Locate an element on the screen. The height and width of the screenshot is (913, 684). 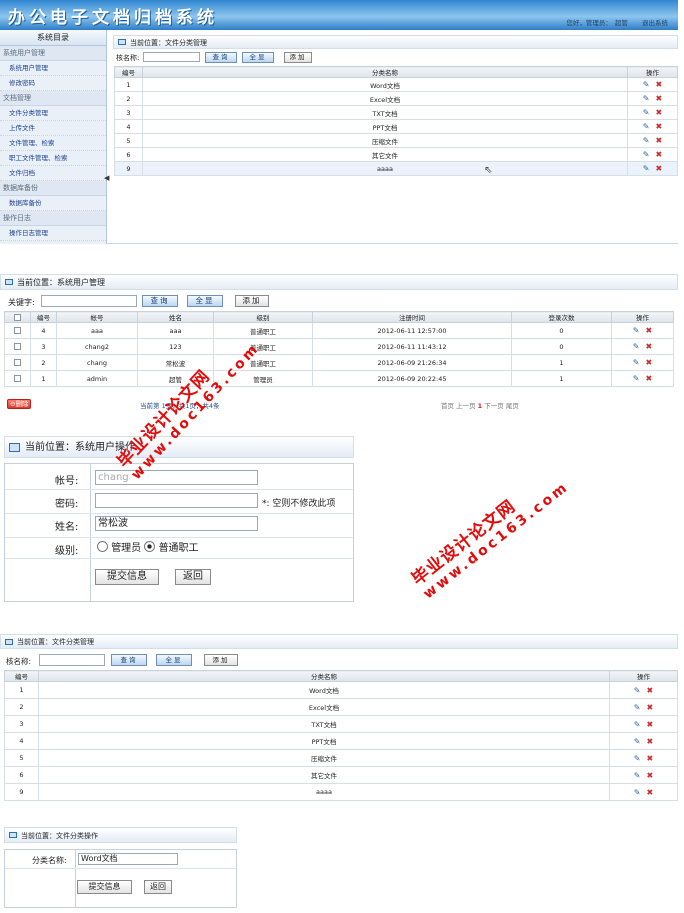
pager-prev: 上一页 is located at coordinates (466, 406).